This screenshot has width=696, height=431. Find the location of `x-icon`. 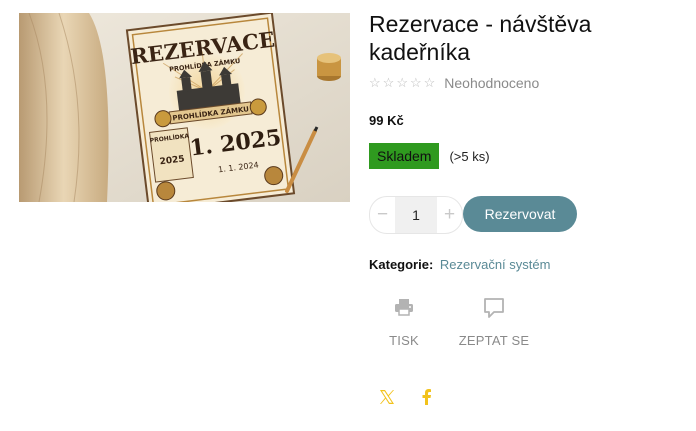

x-icon is located at coordinates (387, 397).